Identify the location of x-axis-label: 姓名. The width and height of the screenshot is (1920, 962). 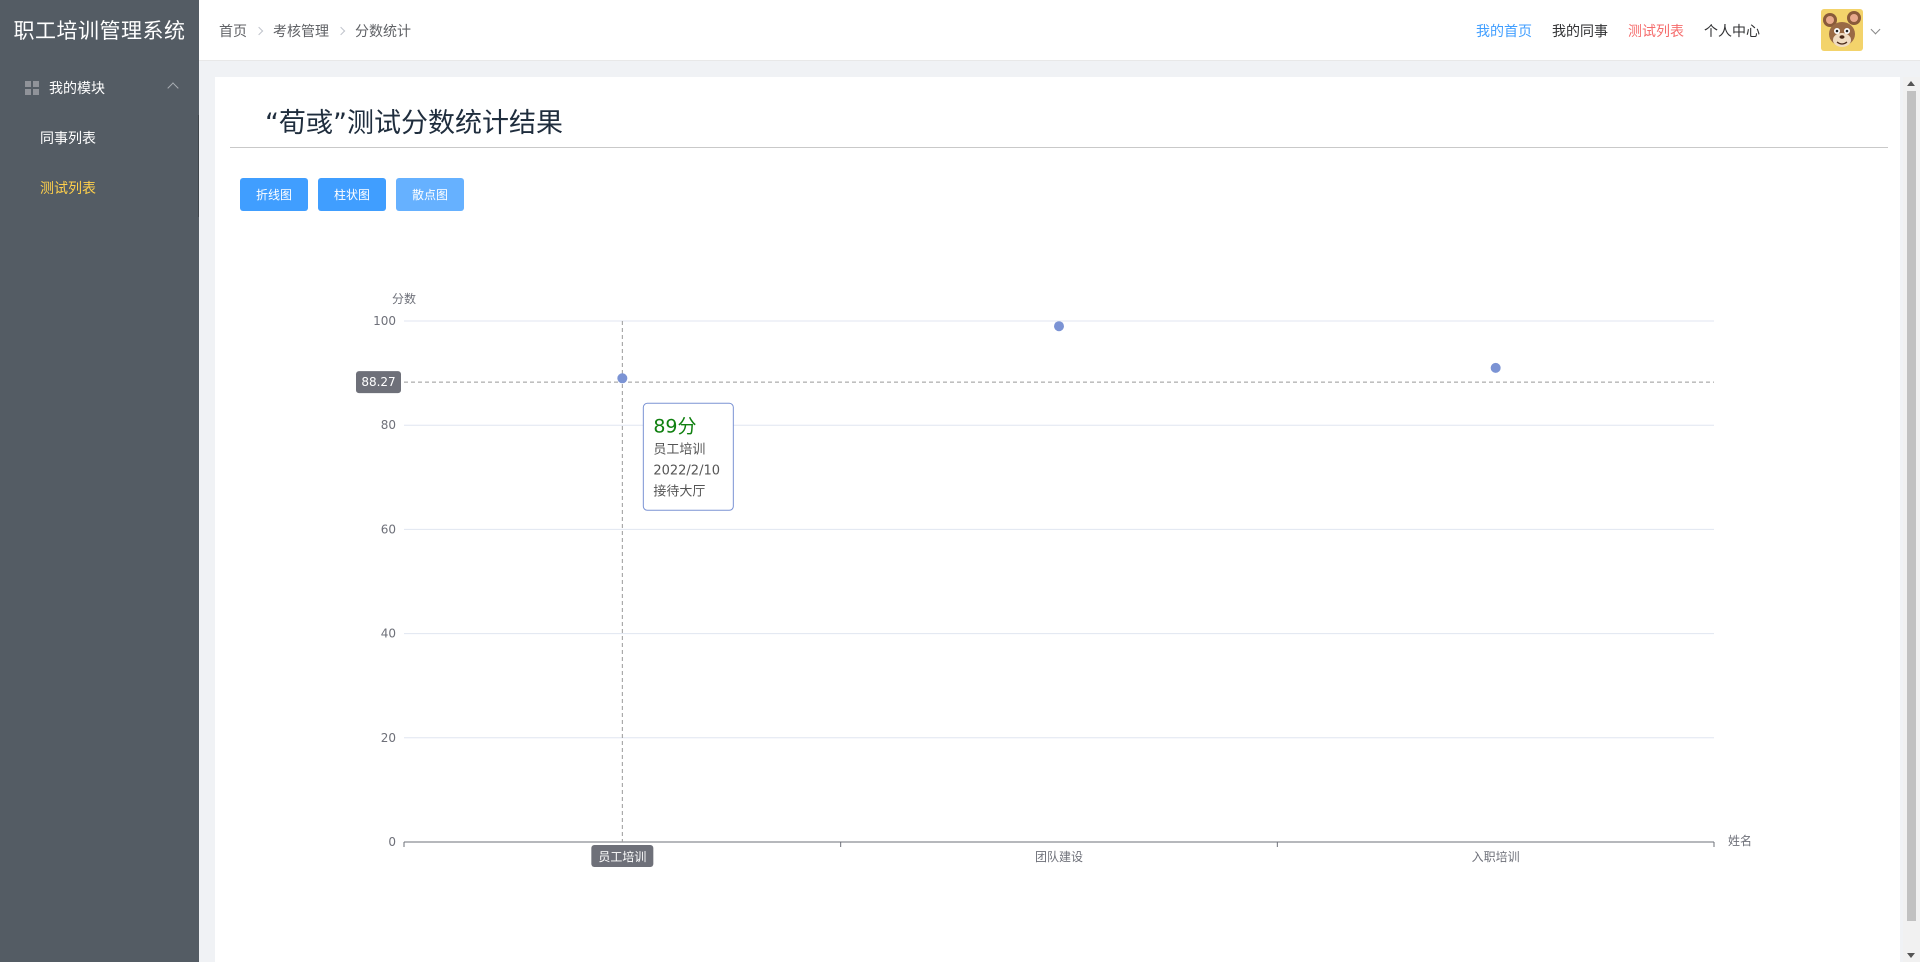
(1740, 840).